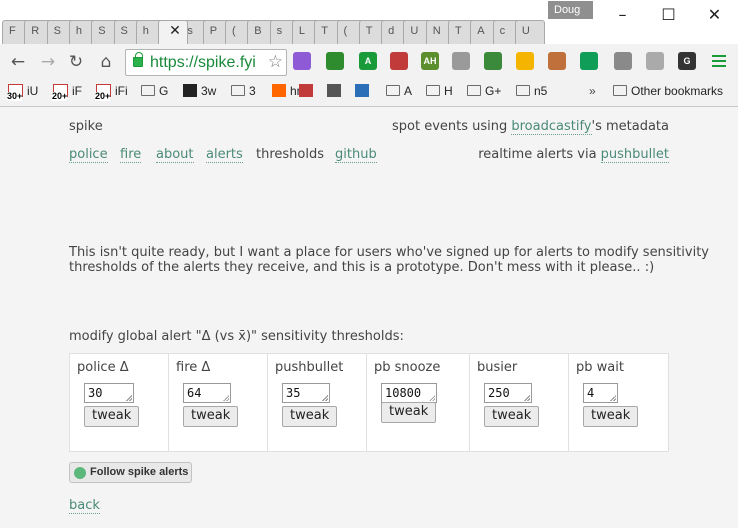 The width and height of the screenshot is (738, 528). What do you see at coordinates (193, 367) in the screenshot?
I see `threshold-label: fire Δ` at bounding box center [193, 367].